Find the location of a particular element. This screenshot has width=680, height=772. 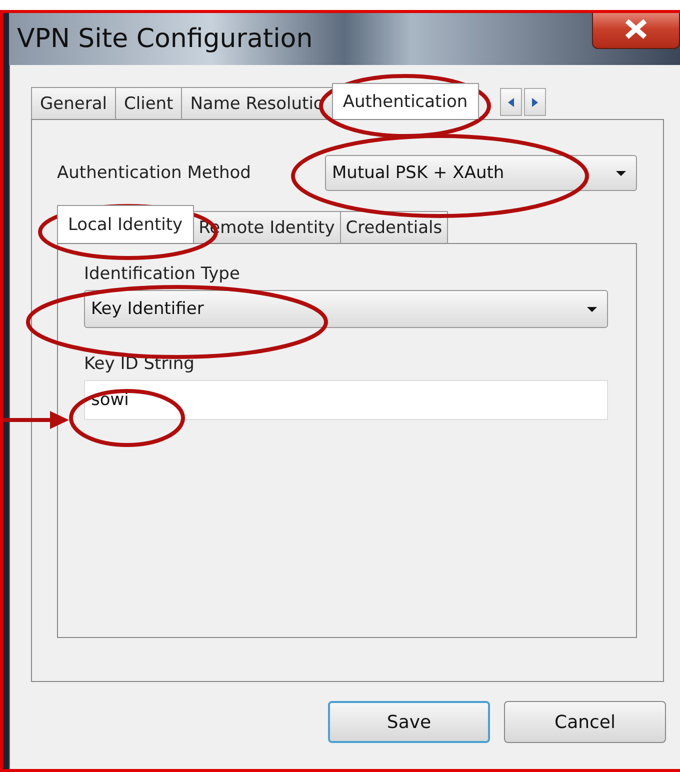

close-button is located at coordinates (636, 31).